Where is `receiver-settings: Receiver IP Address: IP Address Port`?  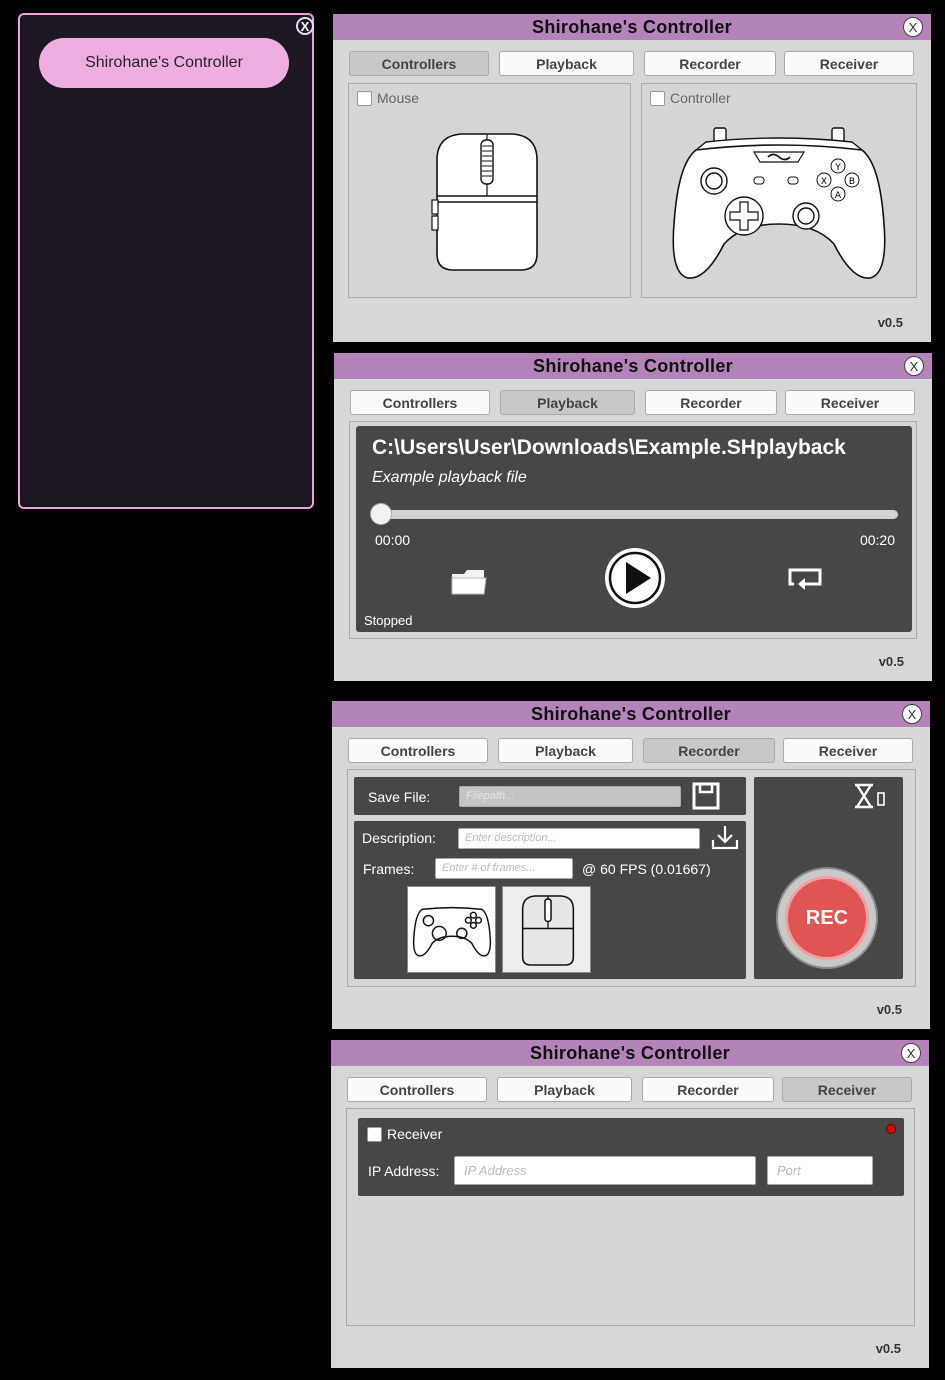 receiver-settings: Receiver IP Address: IP Address Port is located at coordinates (631, 1157).